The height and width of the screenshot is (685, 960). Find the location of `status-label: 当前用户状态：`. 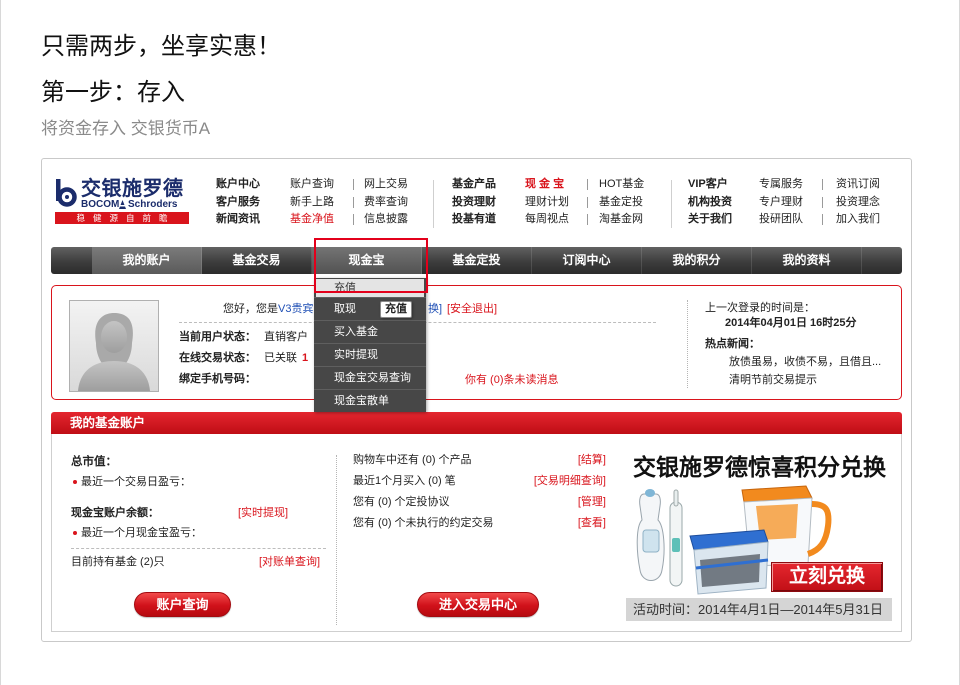

status-label: 当前用户状态： is located at coordinates (217, 337).